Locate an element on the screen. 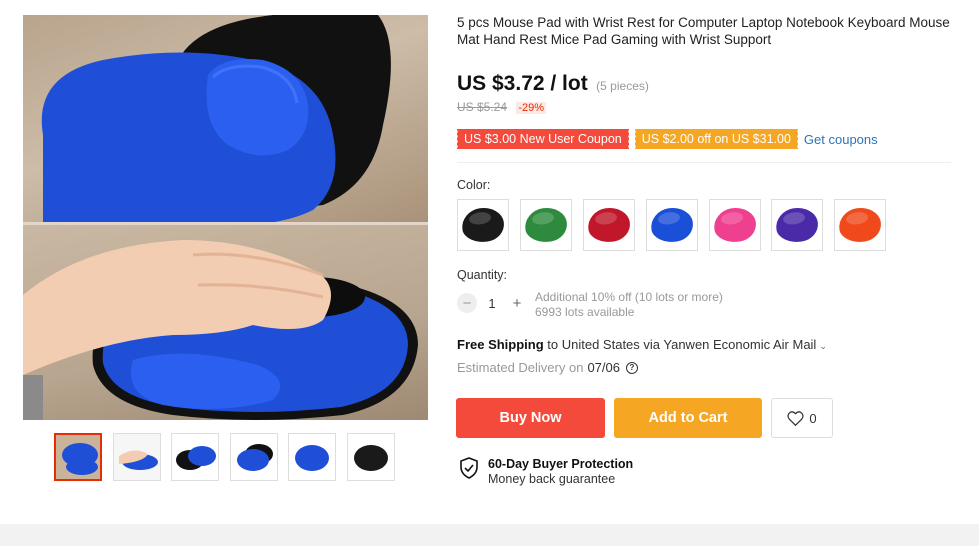 Image resolution: width=979 pixels, height=546 pixels. original-price: US $5.24 is located at coordinates (482, 107).